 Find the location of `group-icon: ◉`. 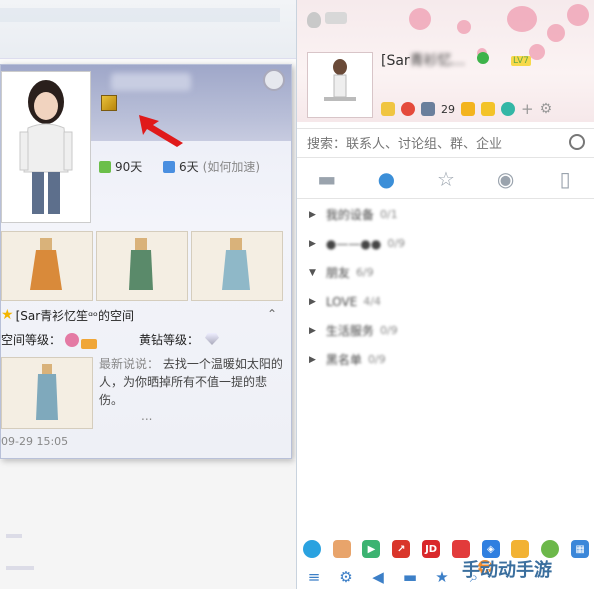

group-icon: ◉ is located at coordinates (505, 179).